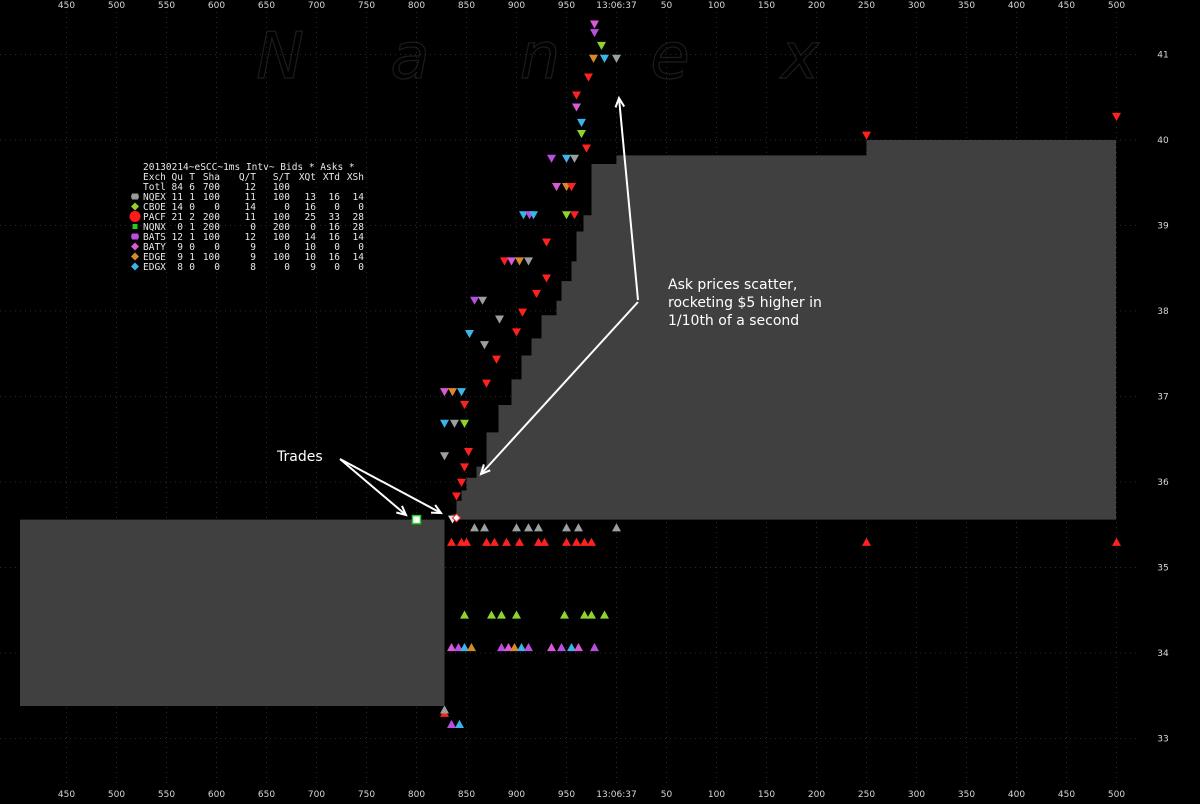 The width and height of the screenshot is (1200, 804). What do you see at coordinates (766, 795) in the screenshot?
I see `x-tick-label-bottom: 150` at bounding box center [766, 795].